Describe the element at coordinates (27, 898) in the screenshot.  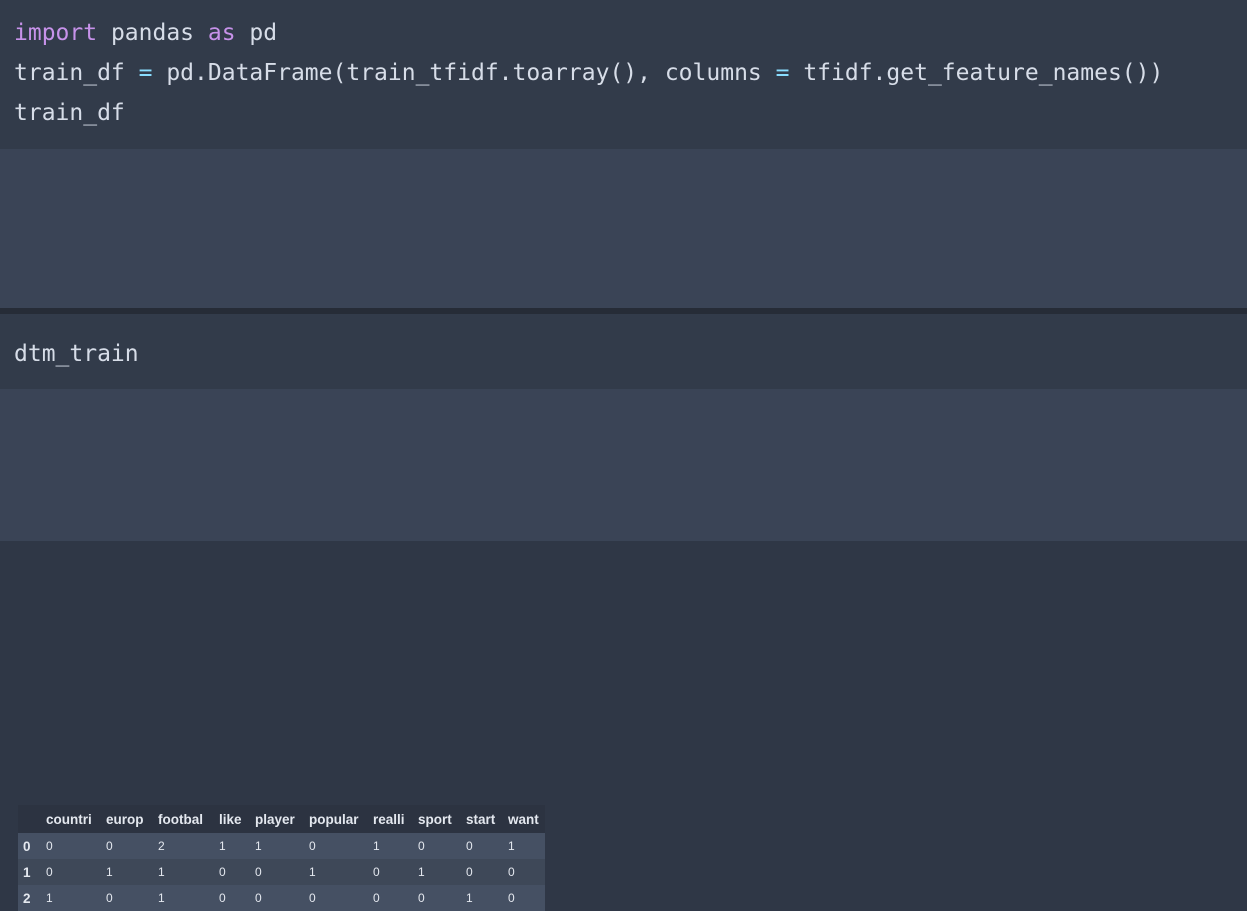
I see `row-index: 2` at that location.